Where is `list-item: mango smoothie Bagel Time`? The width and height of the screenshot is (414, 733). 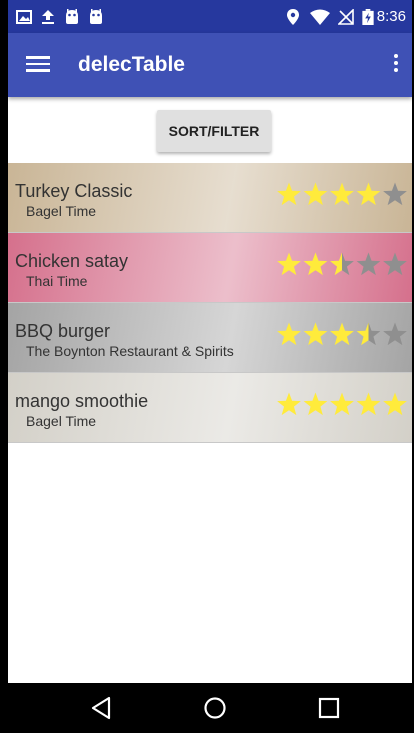
list-item: mango smoothie Bagel Time is located at coordinates (210, 408).